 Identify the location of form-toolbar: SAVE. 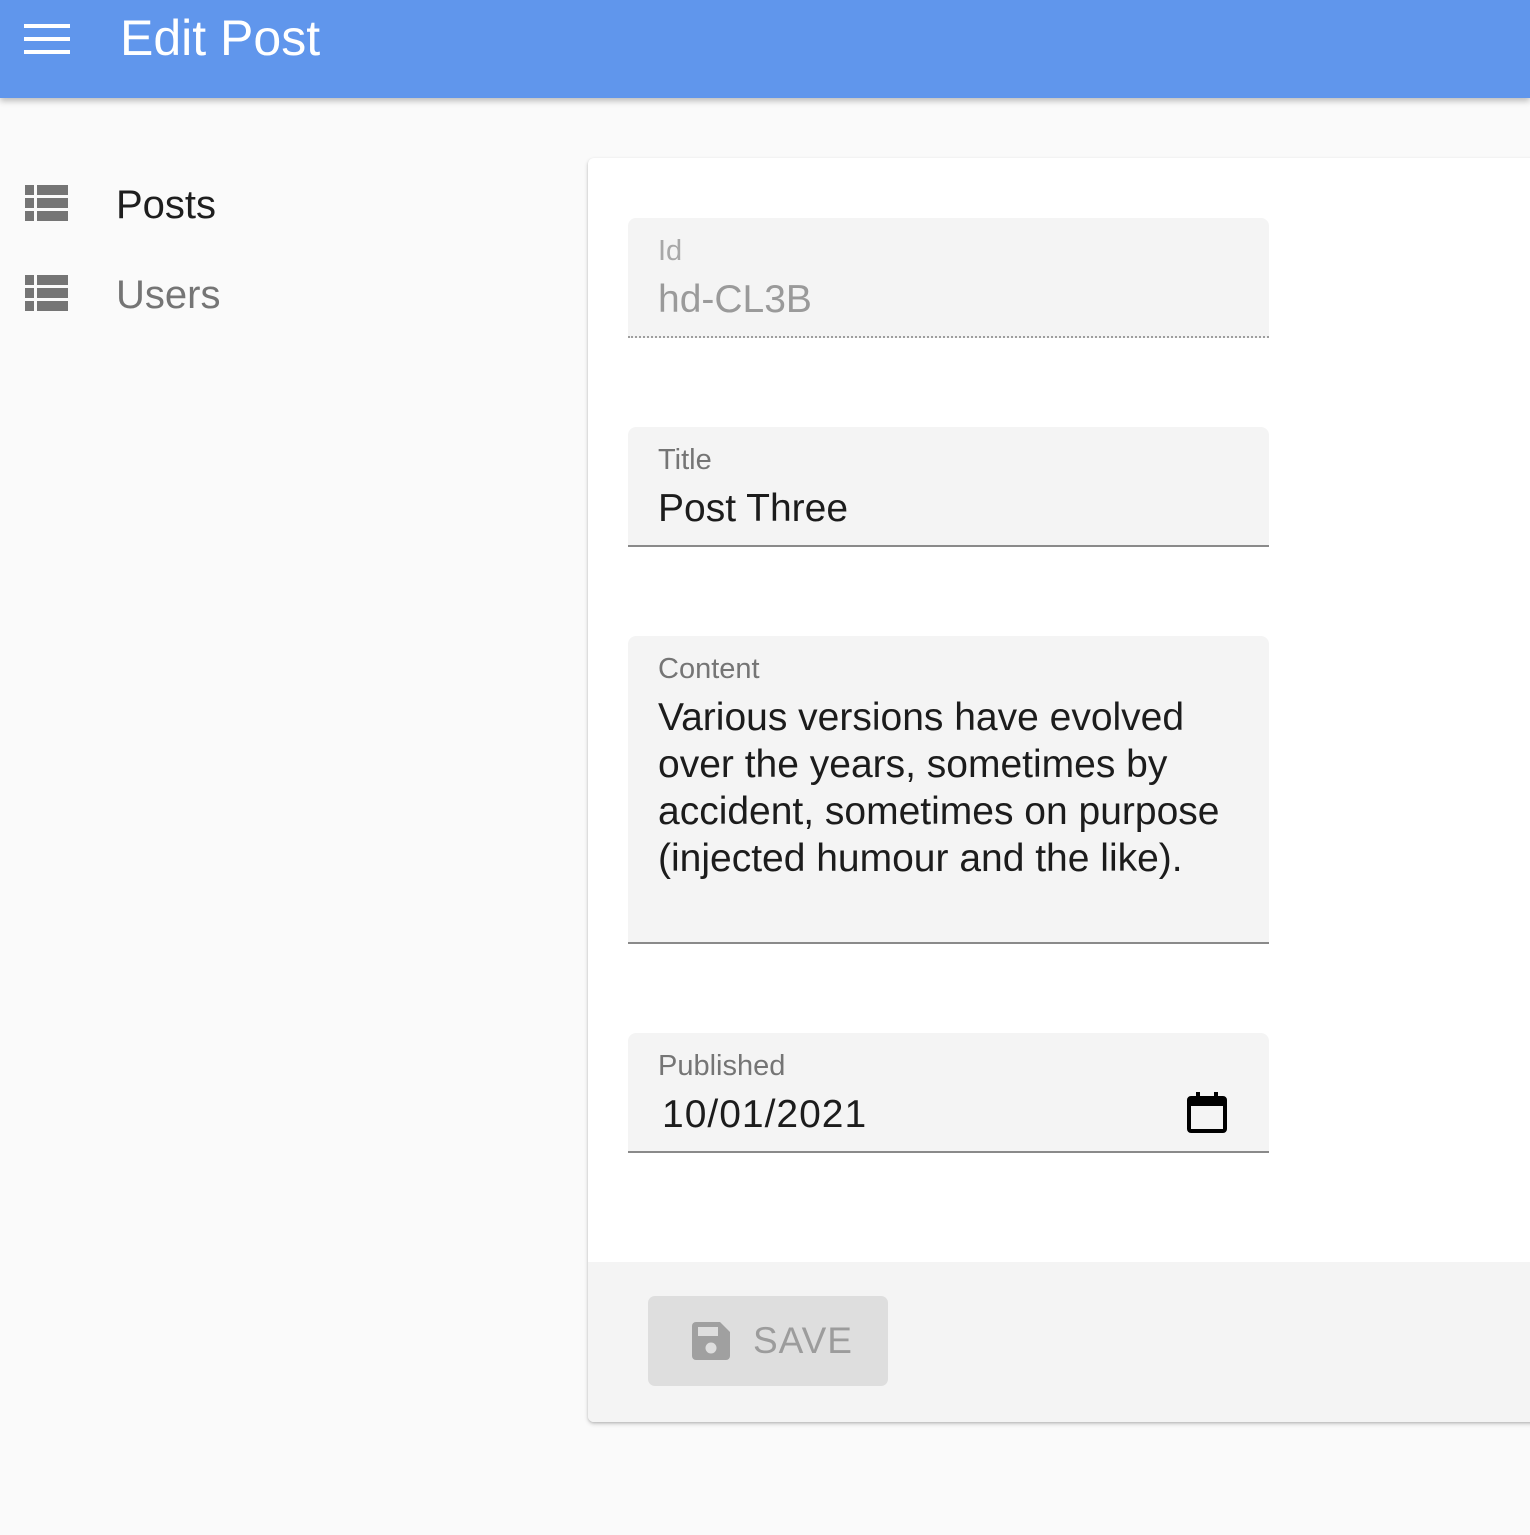
(1059, 1342).